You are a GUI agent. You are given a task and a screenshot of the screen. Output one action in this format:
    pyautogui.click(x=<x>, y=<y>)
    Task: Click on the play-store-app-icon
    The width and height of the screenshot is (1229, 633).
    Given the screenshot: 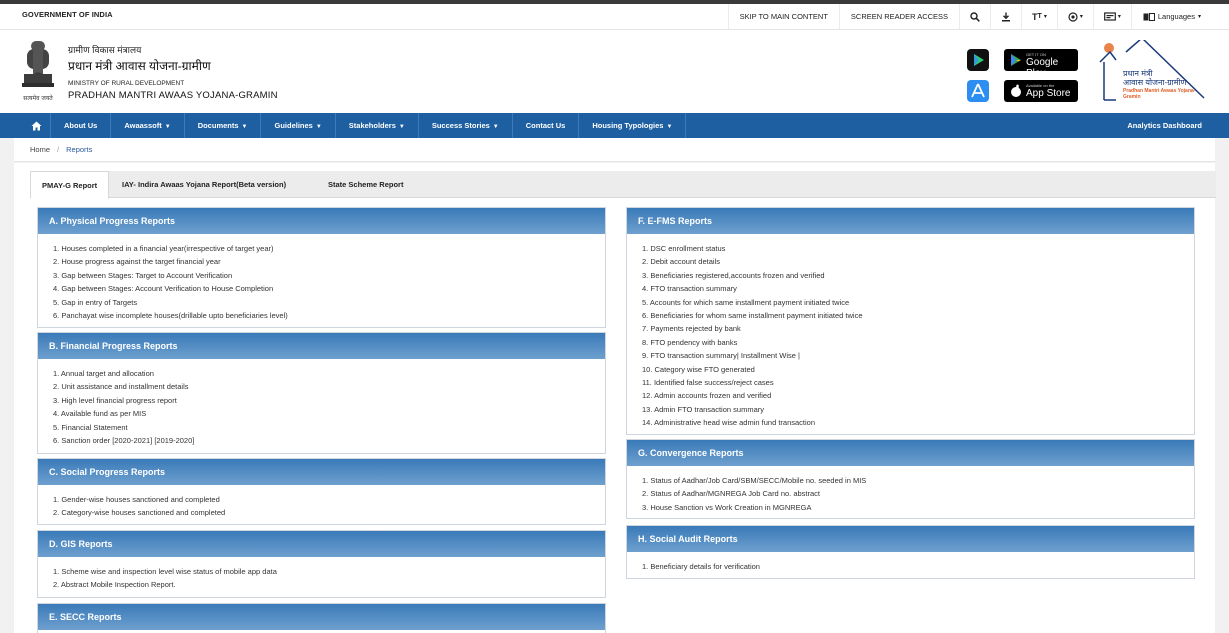 What is the action you would take?
    pyautogui.click(x=978, y=60)
    